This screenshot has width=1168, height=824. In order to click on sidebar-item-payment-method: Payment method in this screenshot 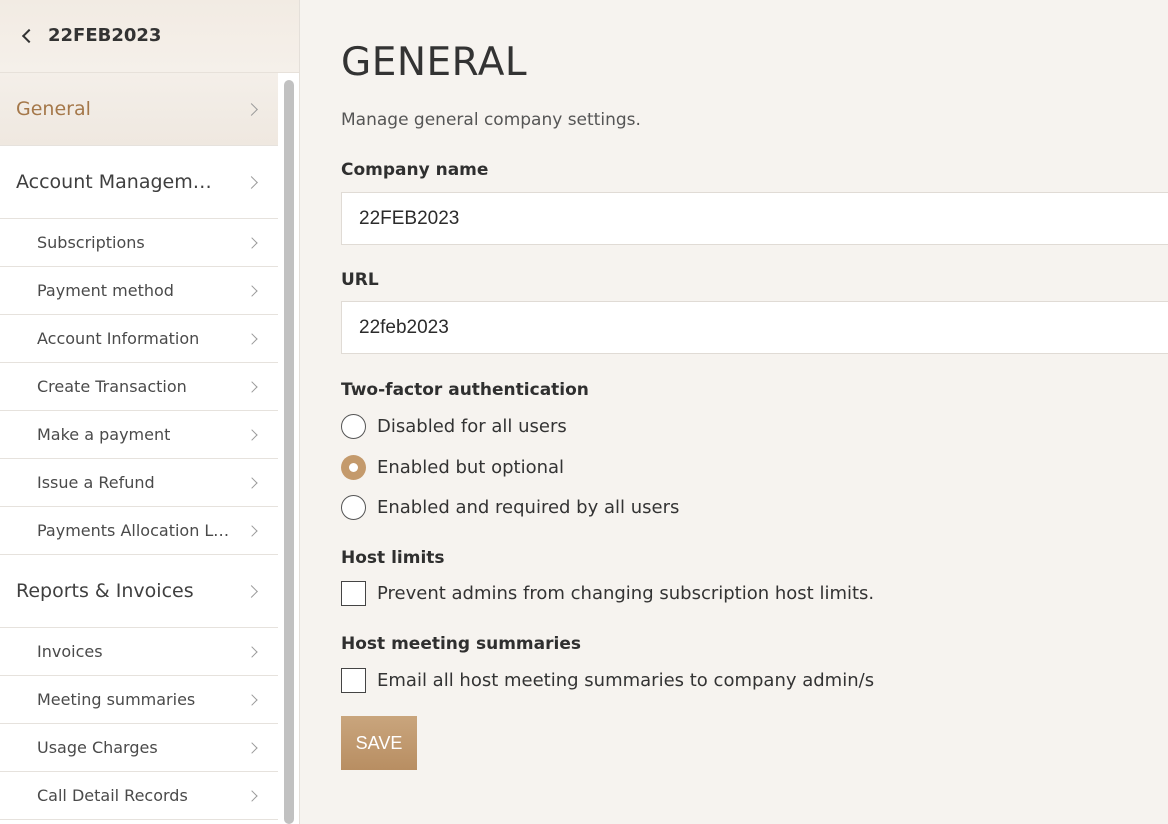, I will do `click(139, 291)`.